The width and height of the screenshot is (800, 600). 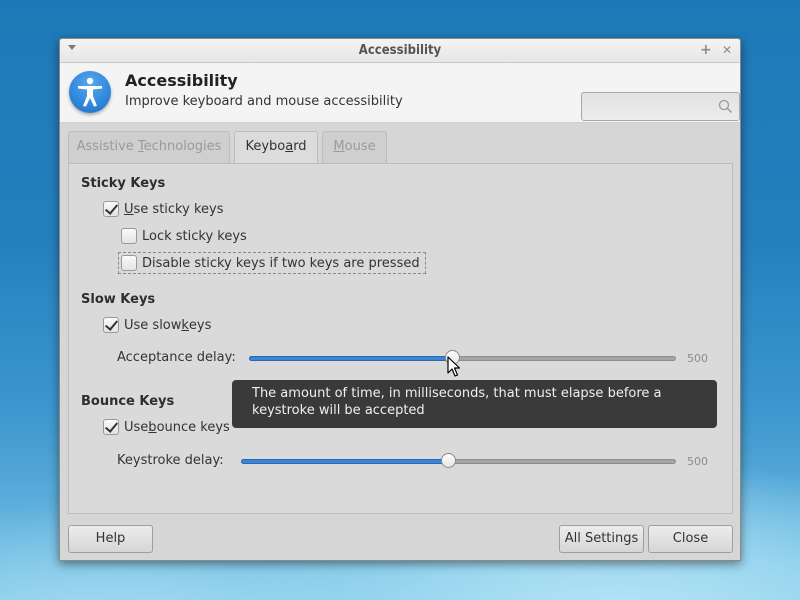 I want to click on tab-label: Assistive, so click(x=107, y=146).